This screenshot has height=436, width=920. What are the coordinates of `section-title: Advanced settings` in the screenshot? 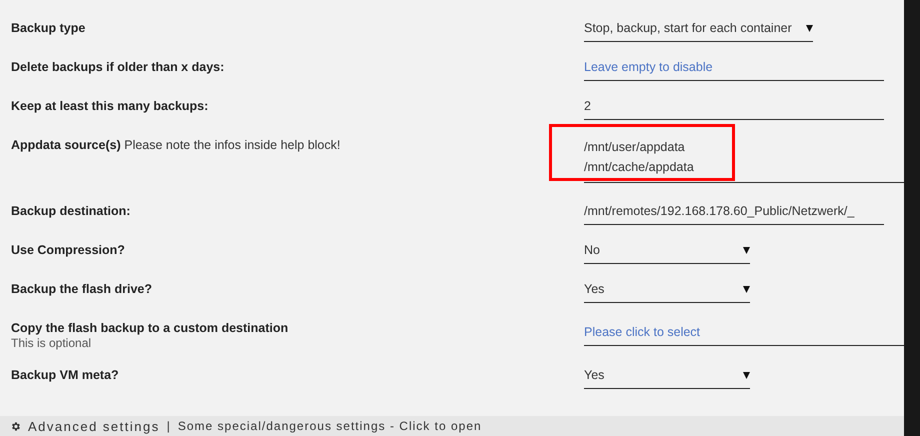 It's located at (94, 426).